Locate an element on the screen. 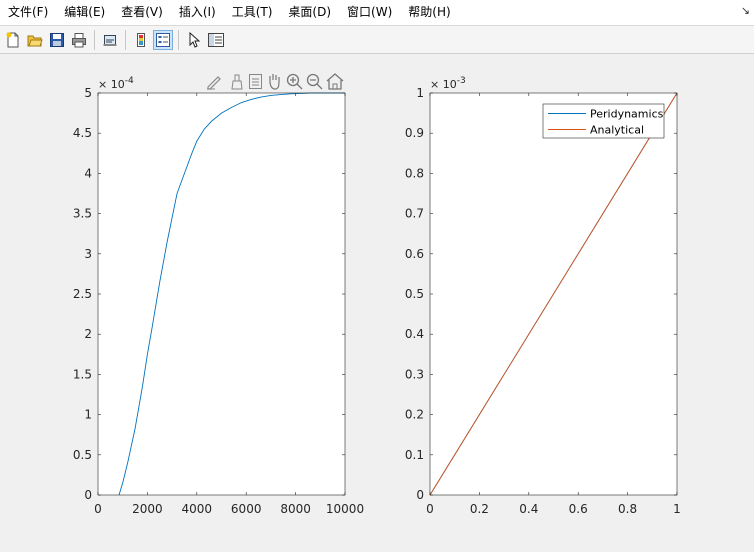  y-tick-label: 0.9 is located at coordinates (414, 133).